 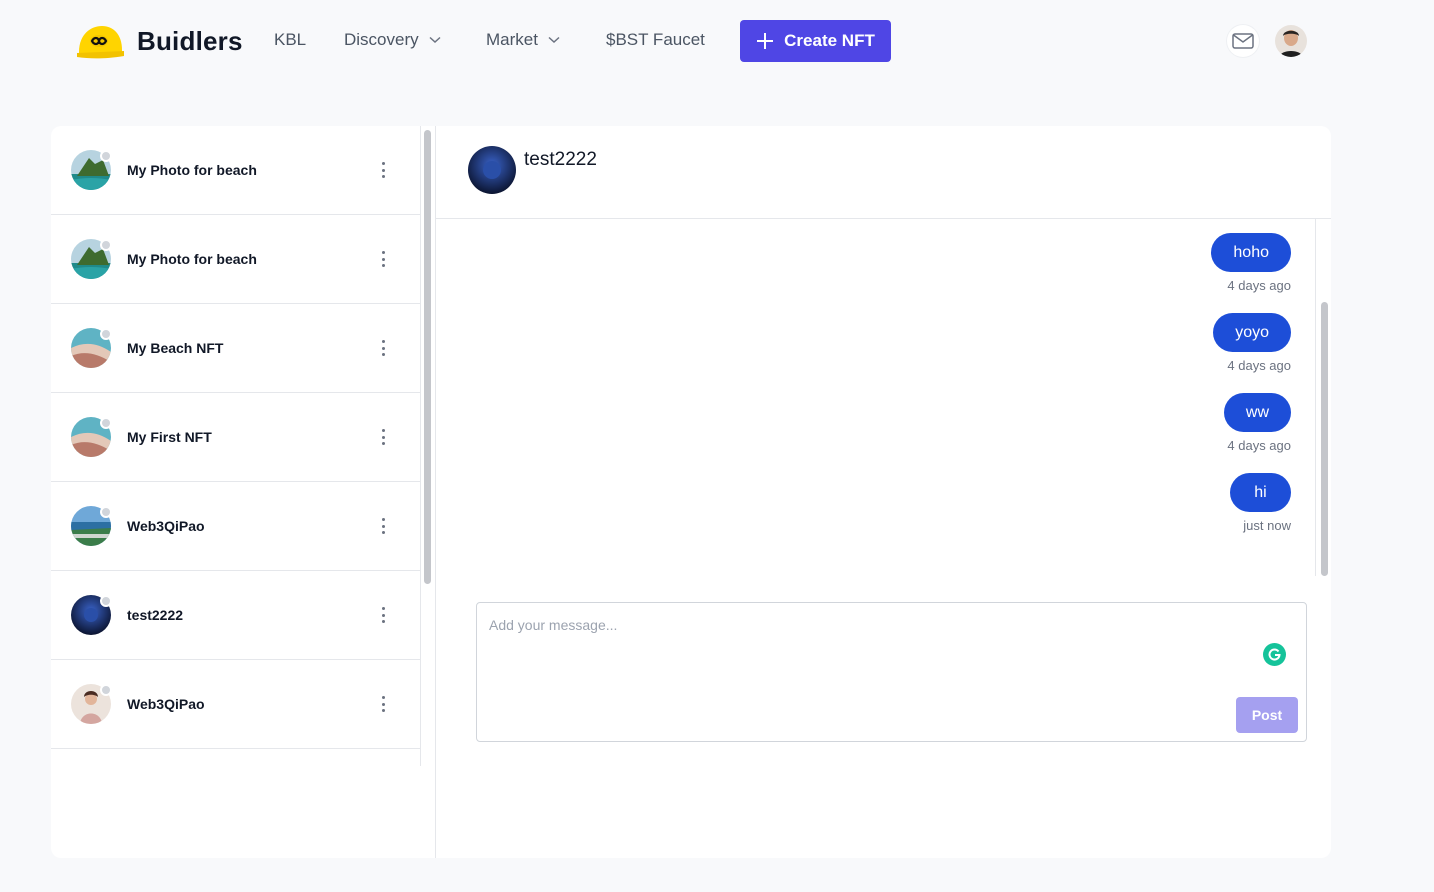 I want to click on message-bubble: yoyo, so click(x=1252, y=332).